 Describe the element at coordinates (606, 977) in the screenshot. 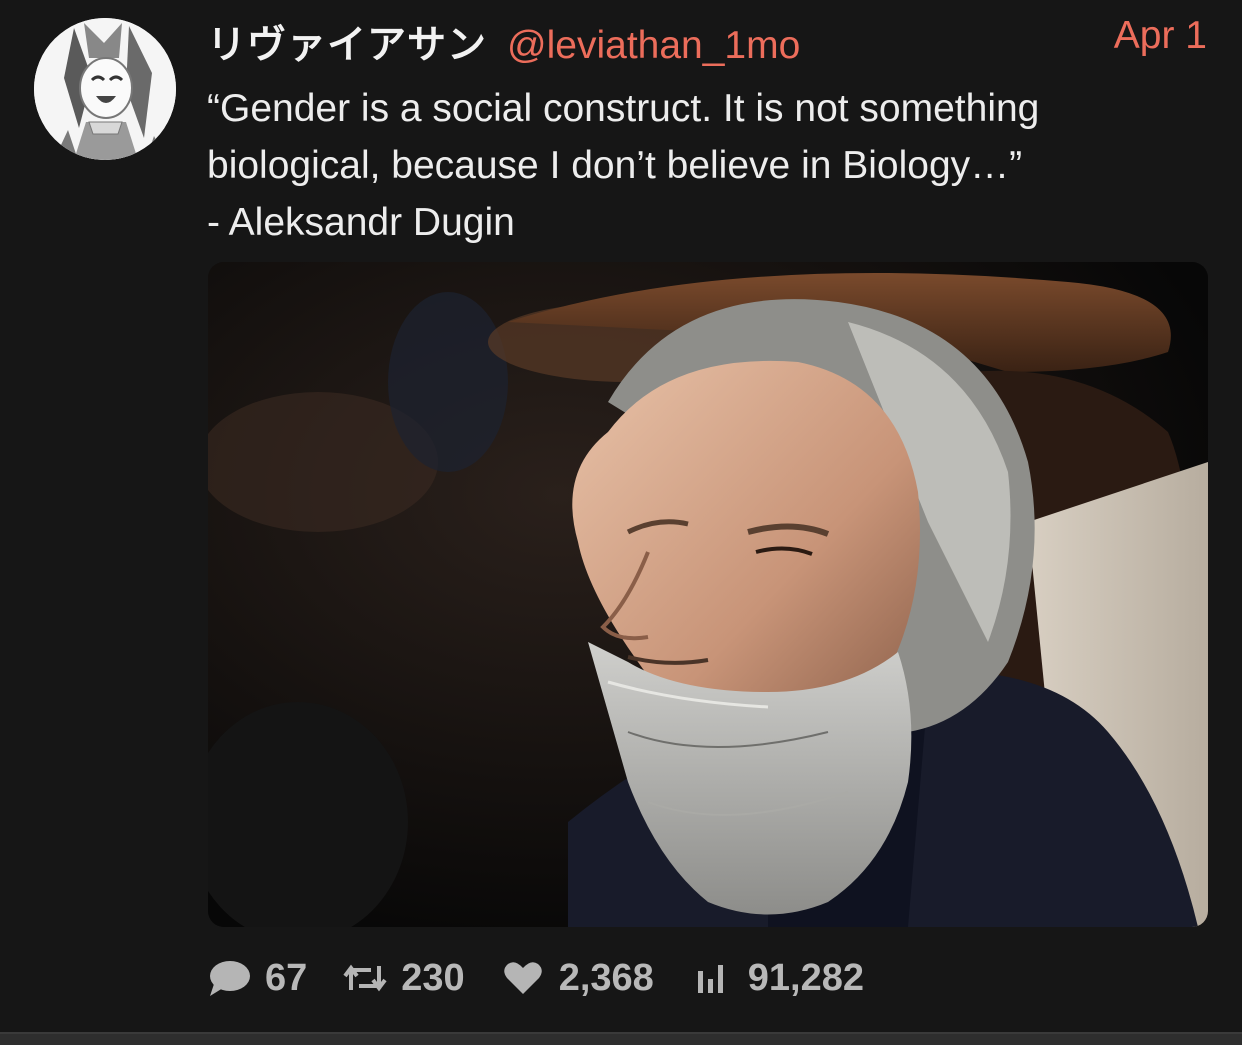

I see `like-count: 2,368` at that location.